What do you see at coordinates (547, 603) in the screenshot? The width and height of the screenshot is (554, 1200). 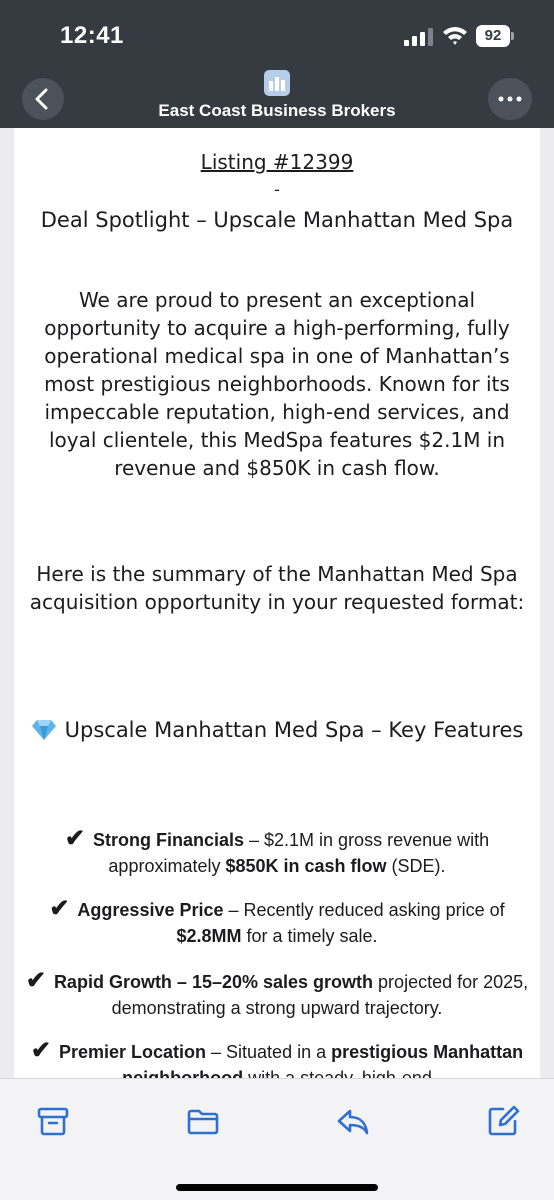 I see `right-margin` at bounding box center [547, 603].